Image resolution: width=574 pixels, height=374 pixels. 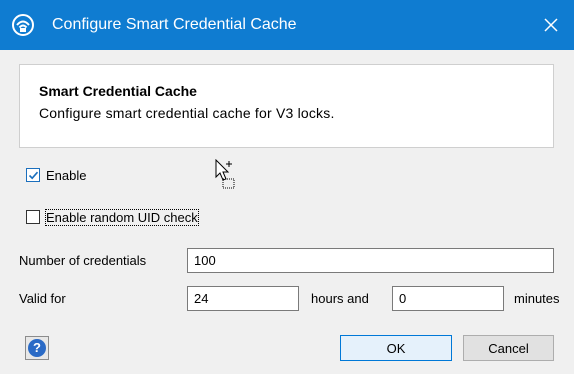 I want to click on close-button, so click(x=551, y=25).